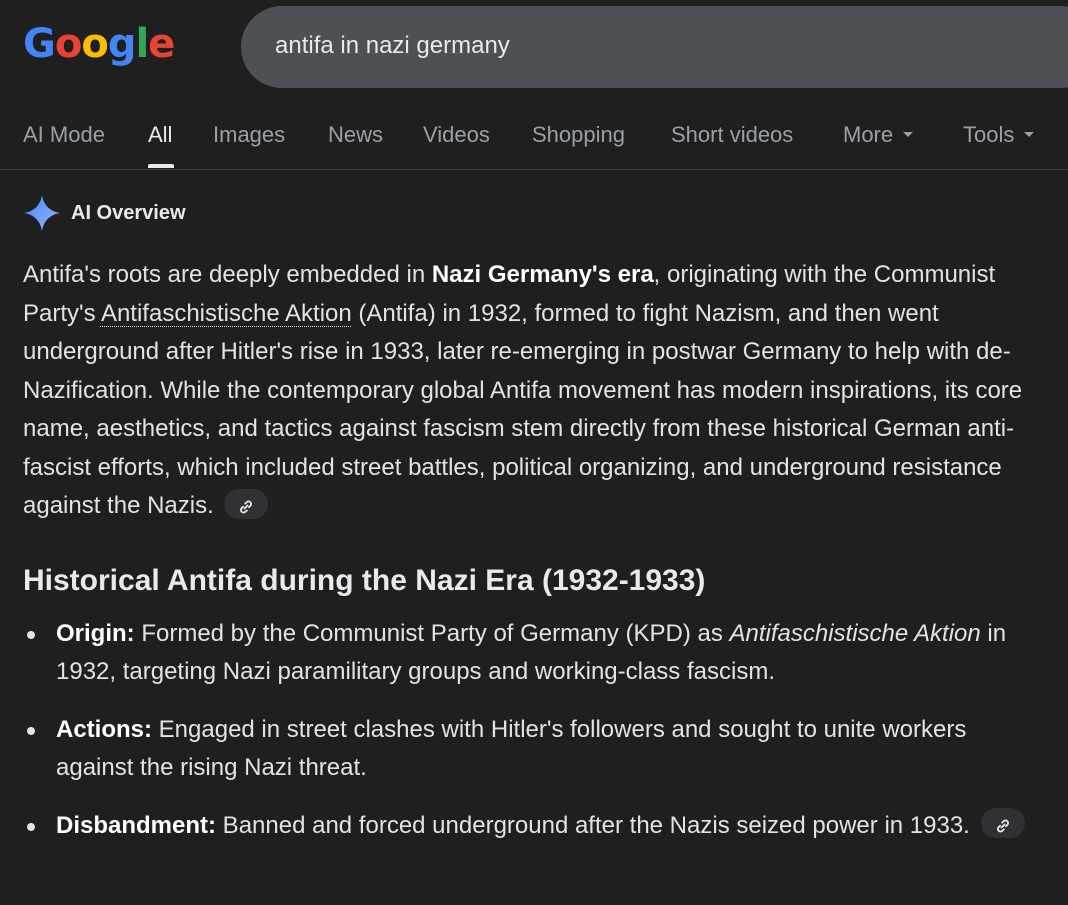 The image size is (1068, 905). I want to click on tab-more: More, so click(878, 135).